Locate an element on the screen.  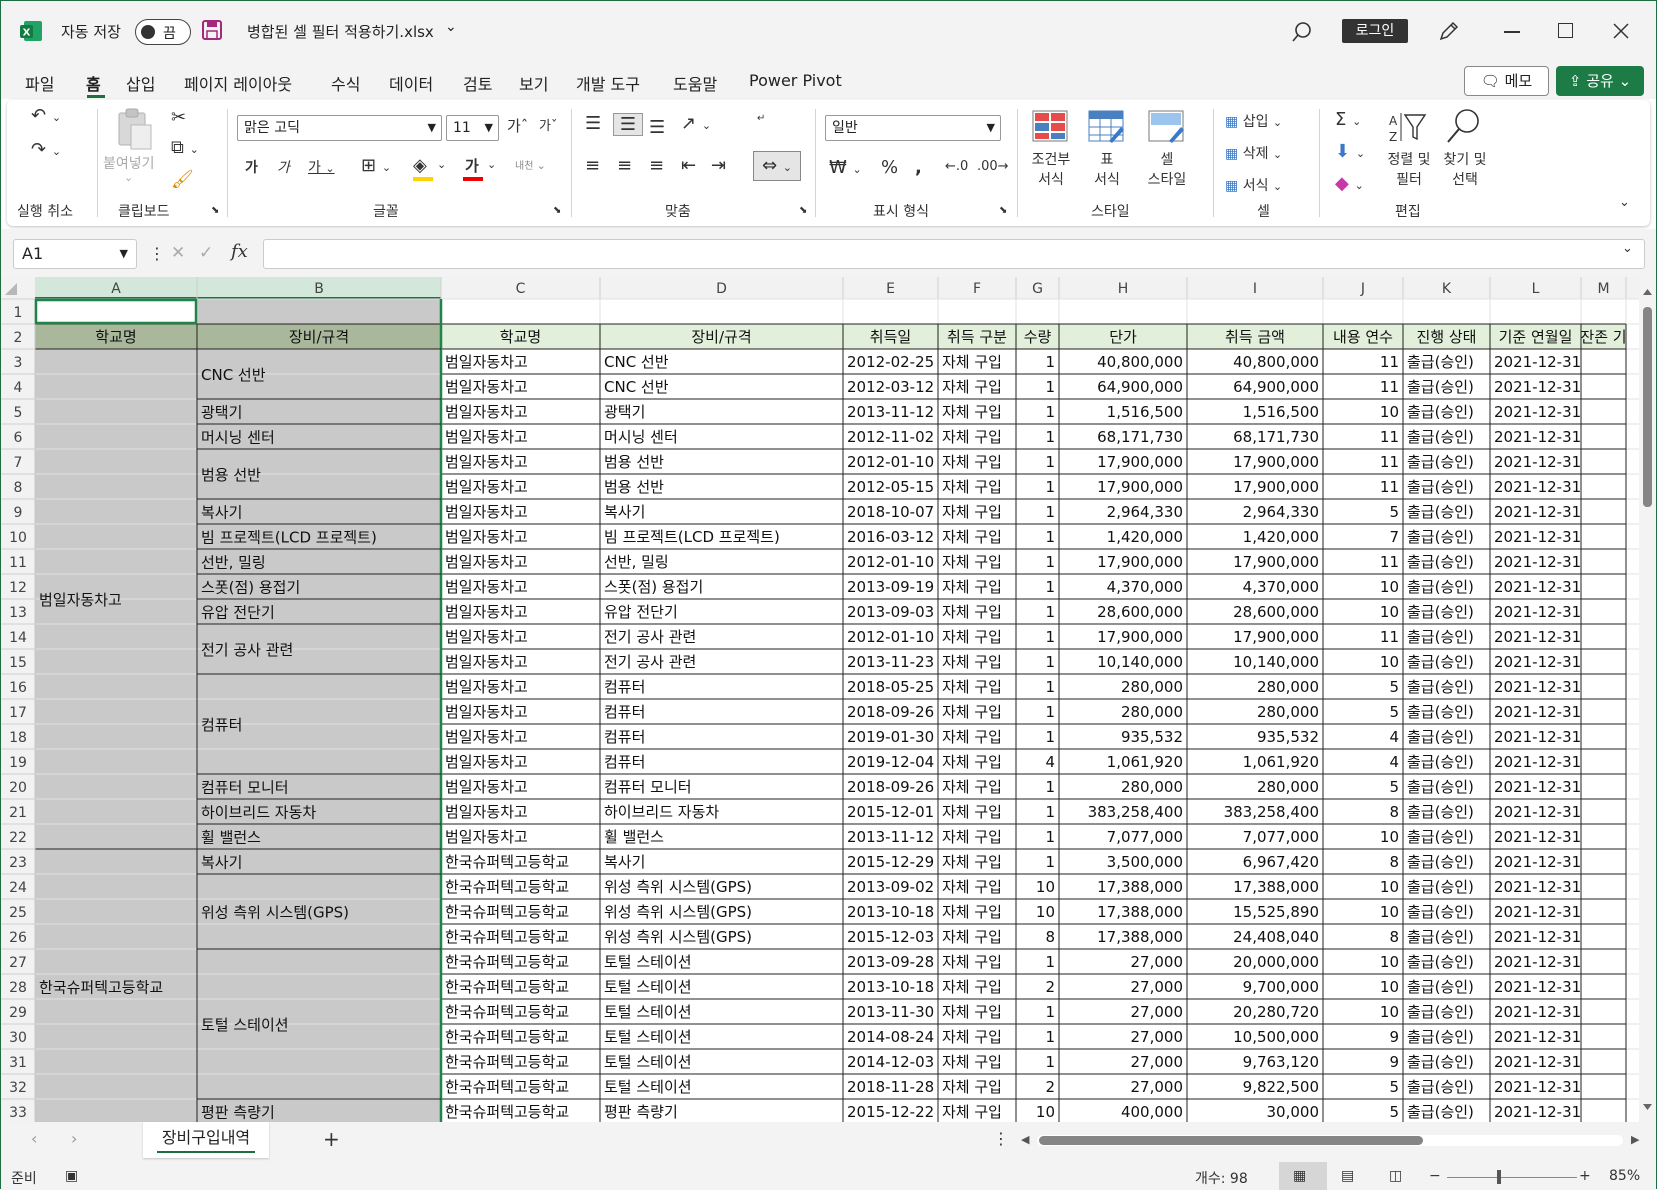
format-as-table-icon is located at coordinates (1106, 126).